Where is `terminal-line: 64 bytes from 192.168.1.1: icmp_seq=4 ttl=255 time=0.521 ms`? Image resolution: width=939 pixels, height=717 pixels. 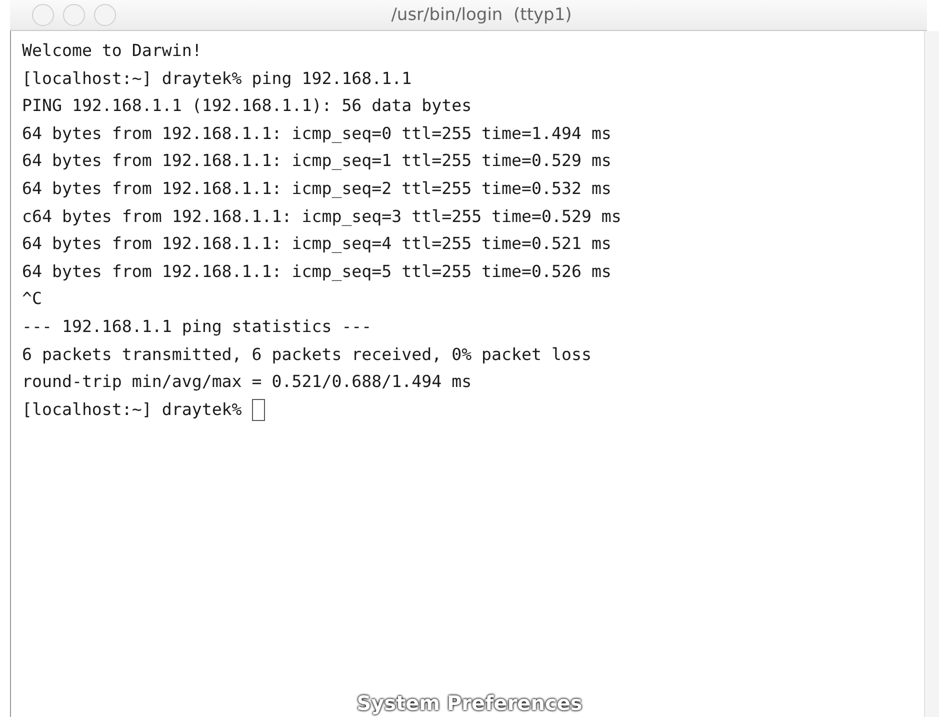
terminal-line: 64 bytes from 192.168.1.1: icmp_seq=4 ttl=255 time=0.521 ms is located at coordinates (317, 244).